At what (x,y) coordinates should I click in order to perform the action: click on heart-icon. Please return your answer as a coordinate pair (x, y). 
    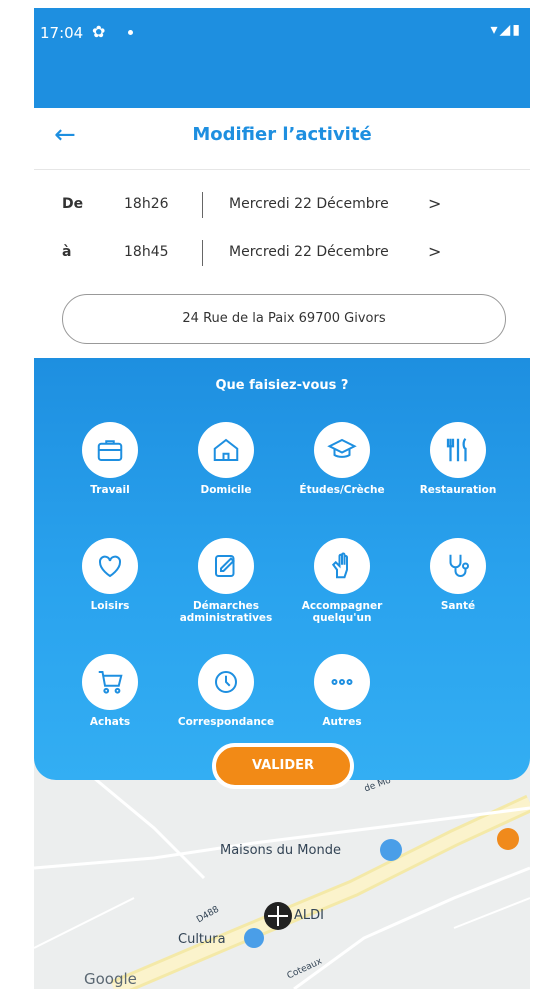
    Looking at the image, I should click on (110, 566).